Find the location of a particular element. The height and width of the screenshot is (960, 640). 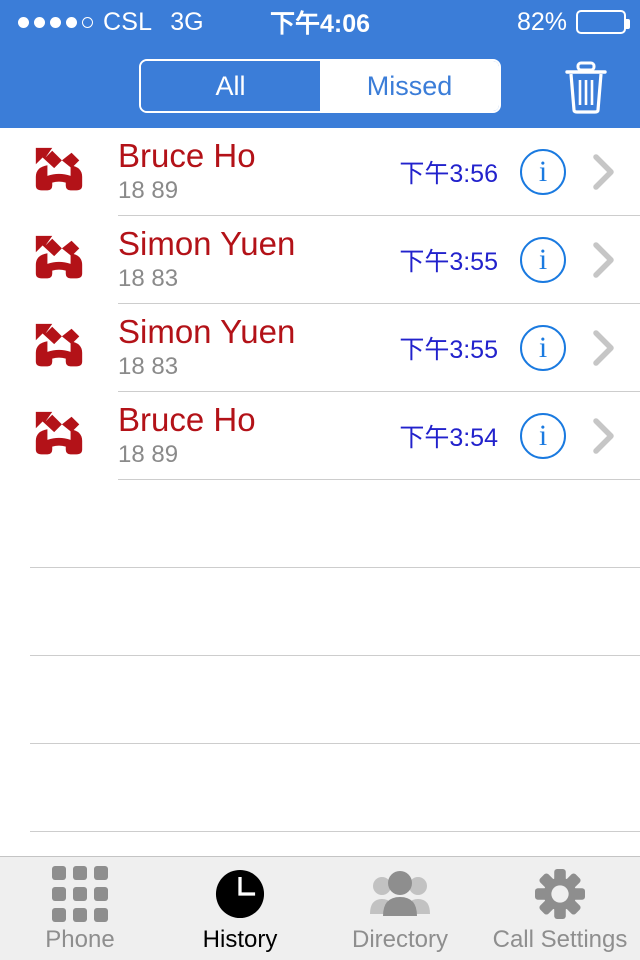

battery-icon is located at coordinates (603, 22).